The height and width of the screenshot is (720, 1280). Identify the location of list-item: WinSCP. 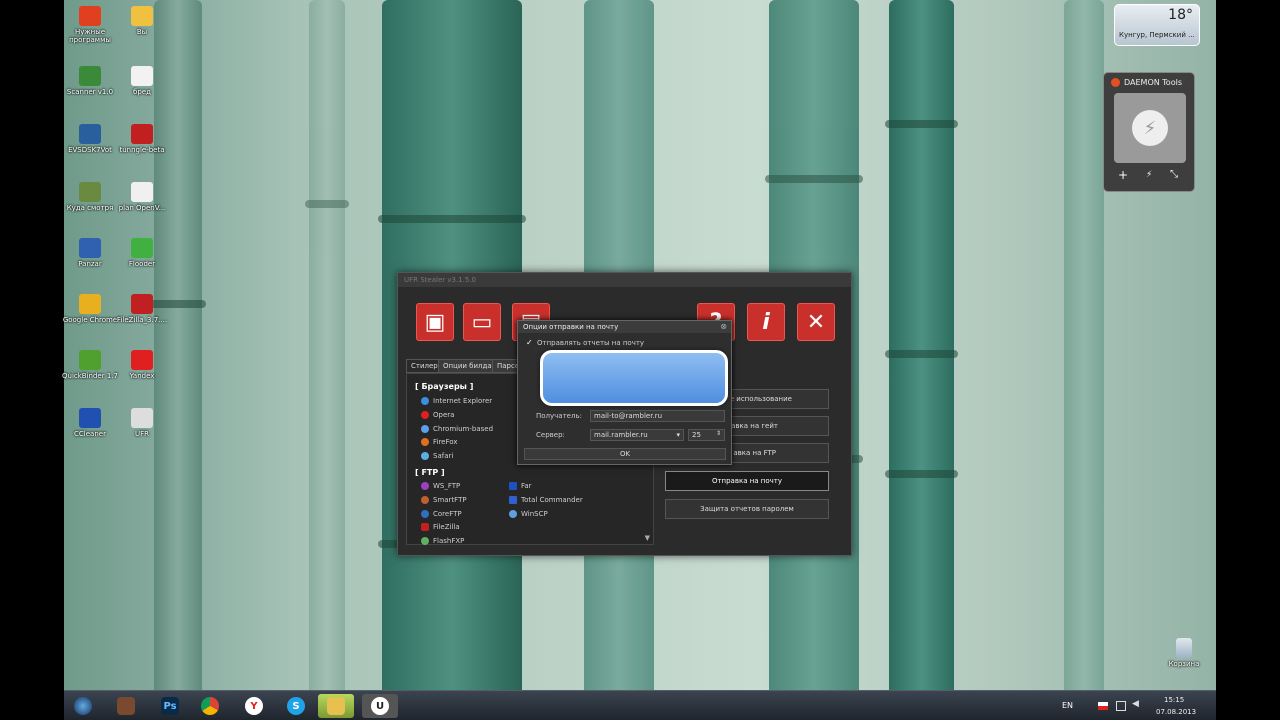
(528, 514).